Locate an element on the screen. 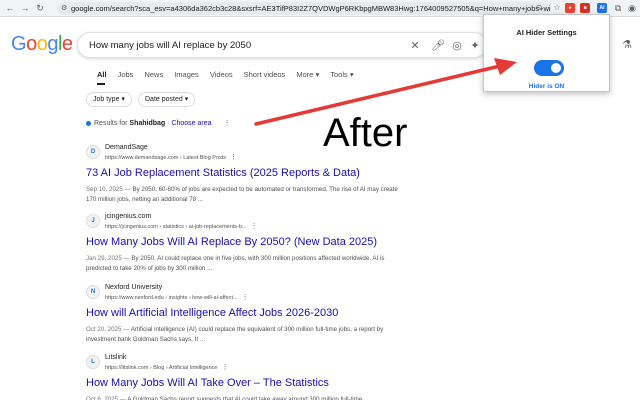 The height and width of the screenshot is (400, 640). tab-tools: Tools ▾ is located at coordinates (341, 77).